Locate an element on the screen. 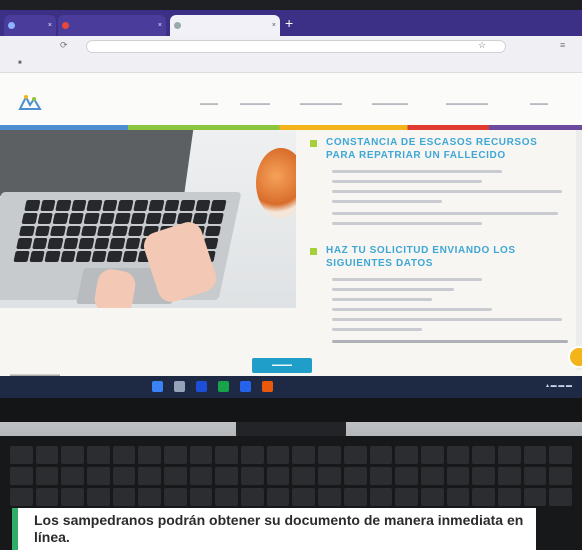 This screenshot has height=550, width=582. laptop-lid is located at coordinates (98, 163).